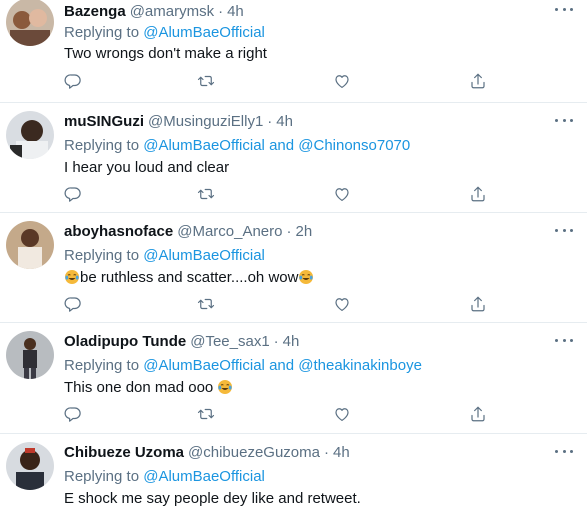 The image size is (587, 513). Describe the element at coordinates (139, 387) in the screenshot. I see `tweet-text: This one don mad ooo` at that location.